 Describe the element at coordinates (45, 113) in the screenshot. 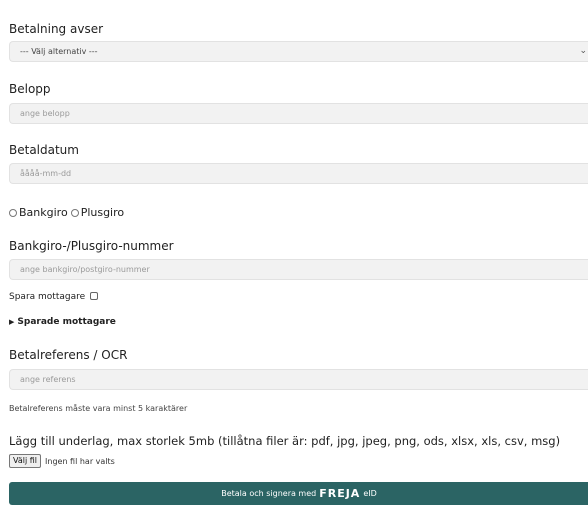

I see `amount-placeholder: ange belopp` at that location.